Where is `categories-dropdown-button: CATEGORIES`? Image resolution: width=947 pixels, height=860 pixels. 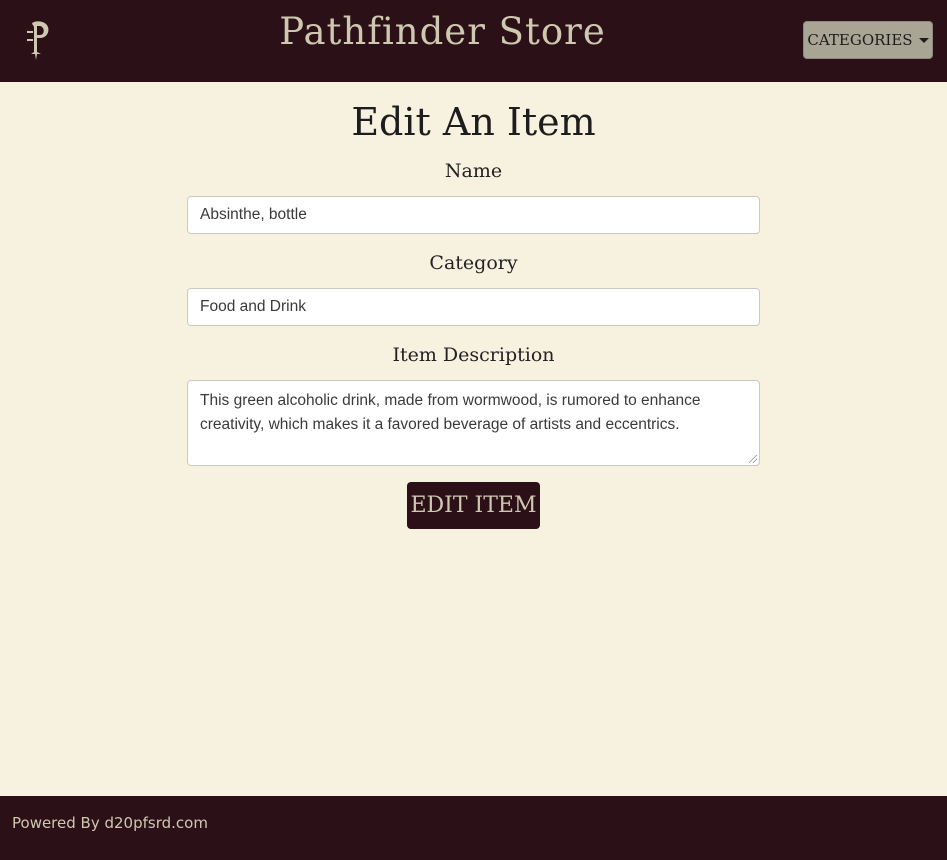
categories-dropdown-button: CATEGORIES is located at coordinates (868, 40).